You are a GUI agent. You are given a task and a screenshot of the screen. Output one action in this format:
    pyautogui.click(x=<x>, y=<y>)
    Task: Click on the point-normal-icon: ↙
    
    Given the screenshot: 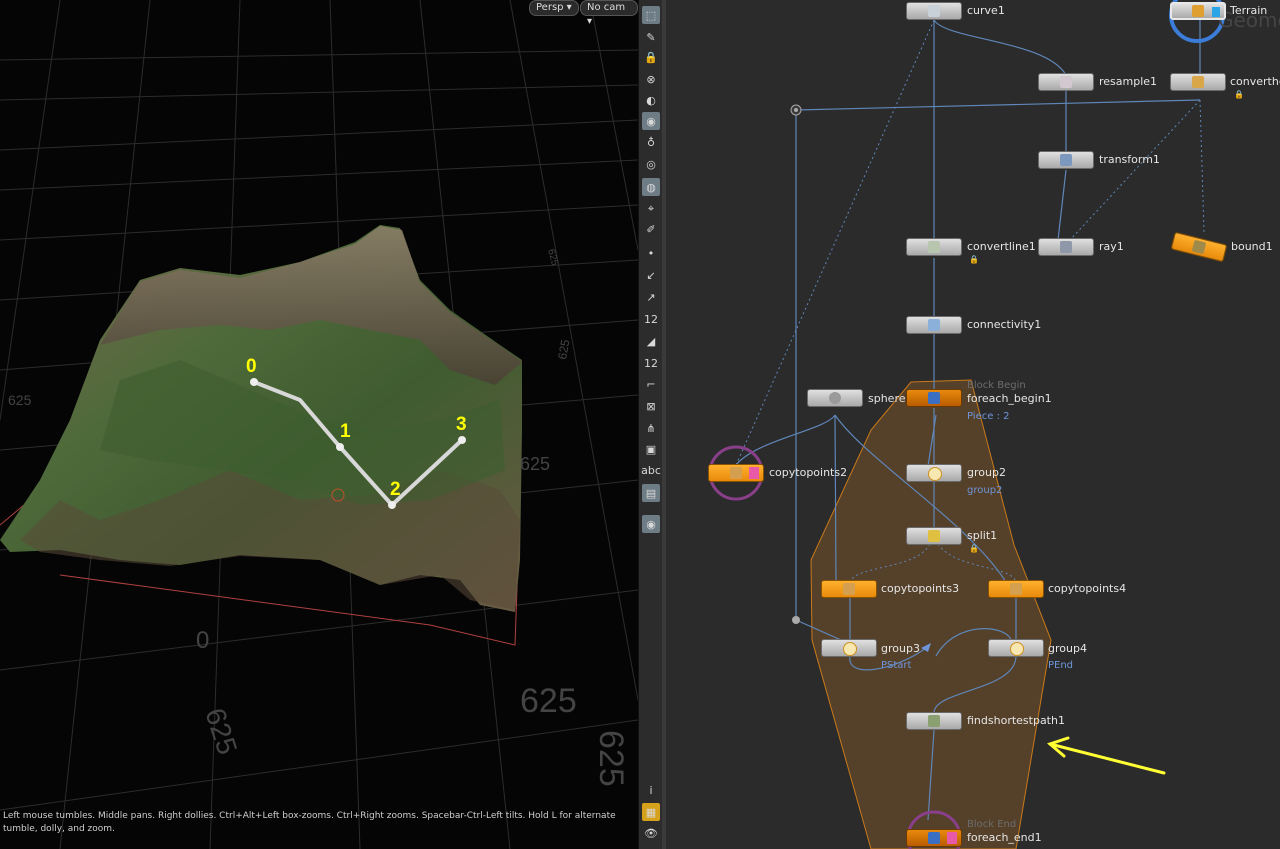 What is the action you would take?
    pyautogui.click(x=651, y=275)
    